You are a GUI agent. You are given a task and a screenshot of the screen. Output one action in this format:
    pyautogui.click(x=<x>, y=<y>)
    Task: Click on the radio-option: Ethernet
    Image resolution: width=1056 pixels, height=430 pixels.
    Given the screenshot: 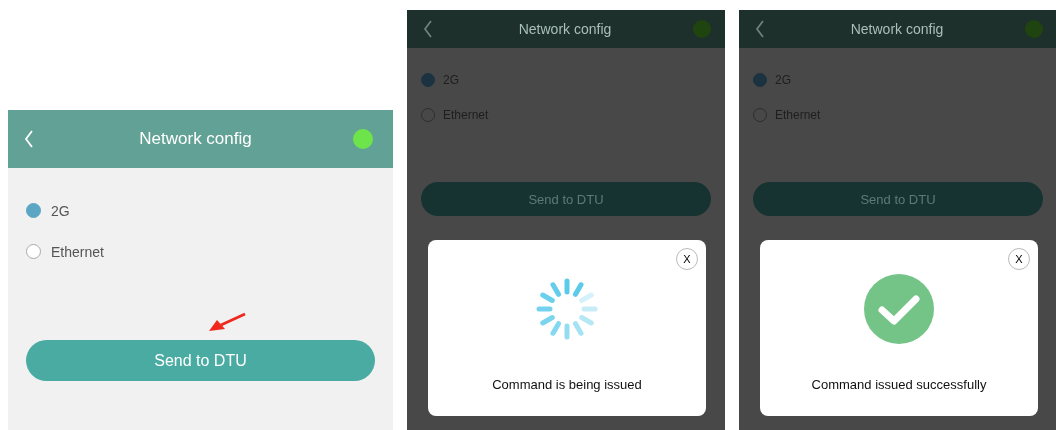 What is the action you would take?
    pyautogui.click(x=200, y=251)
    